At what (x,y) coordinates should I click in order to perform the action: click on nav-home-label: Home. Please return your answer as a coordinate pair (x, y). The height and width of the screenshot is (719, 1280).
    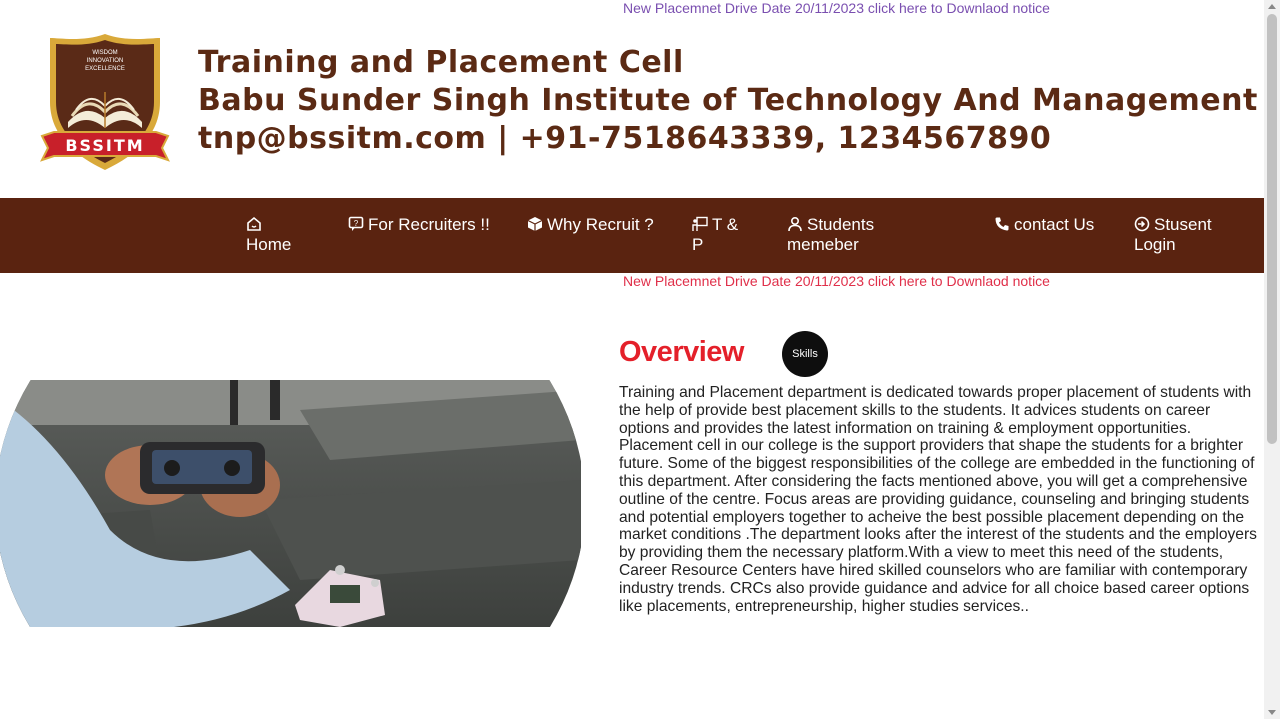
    Looking at the image, I should click on (269, 244).